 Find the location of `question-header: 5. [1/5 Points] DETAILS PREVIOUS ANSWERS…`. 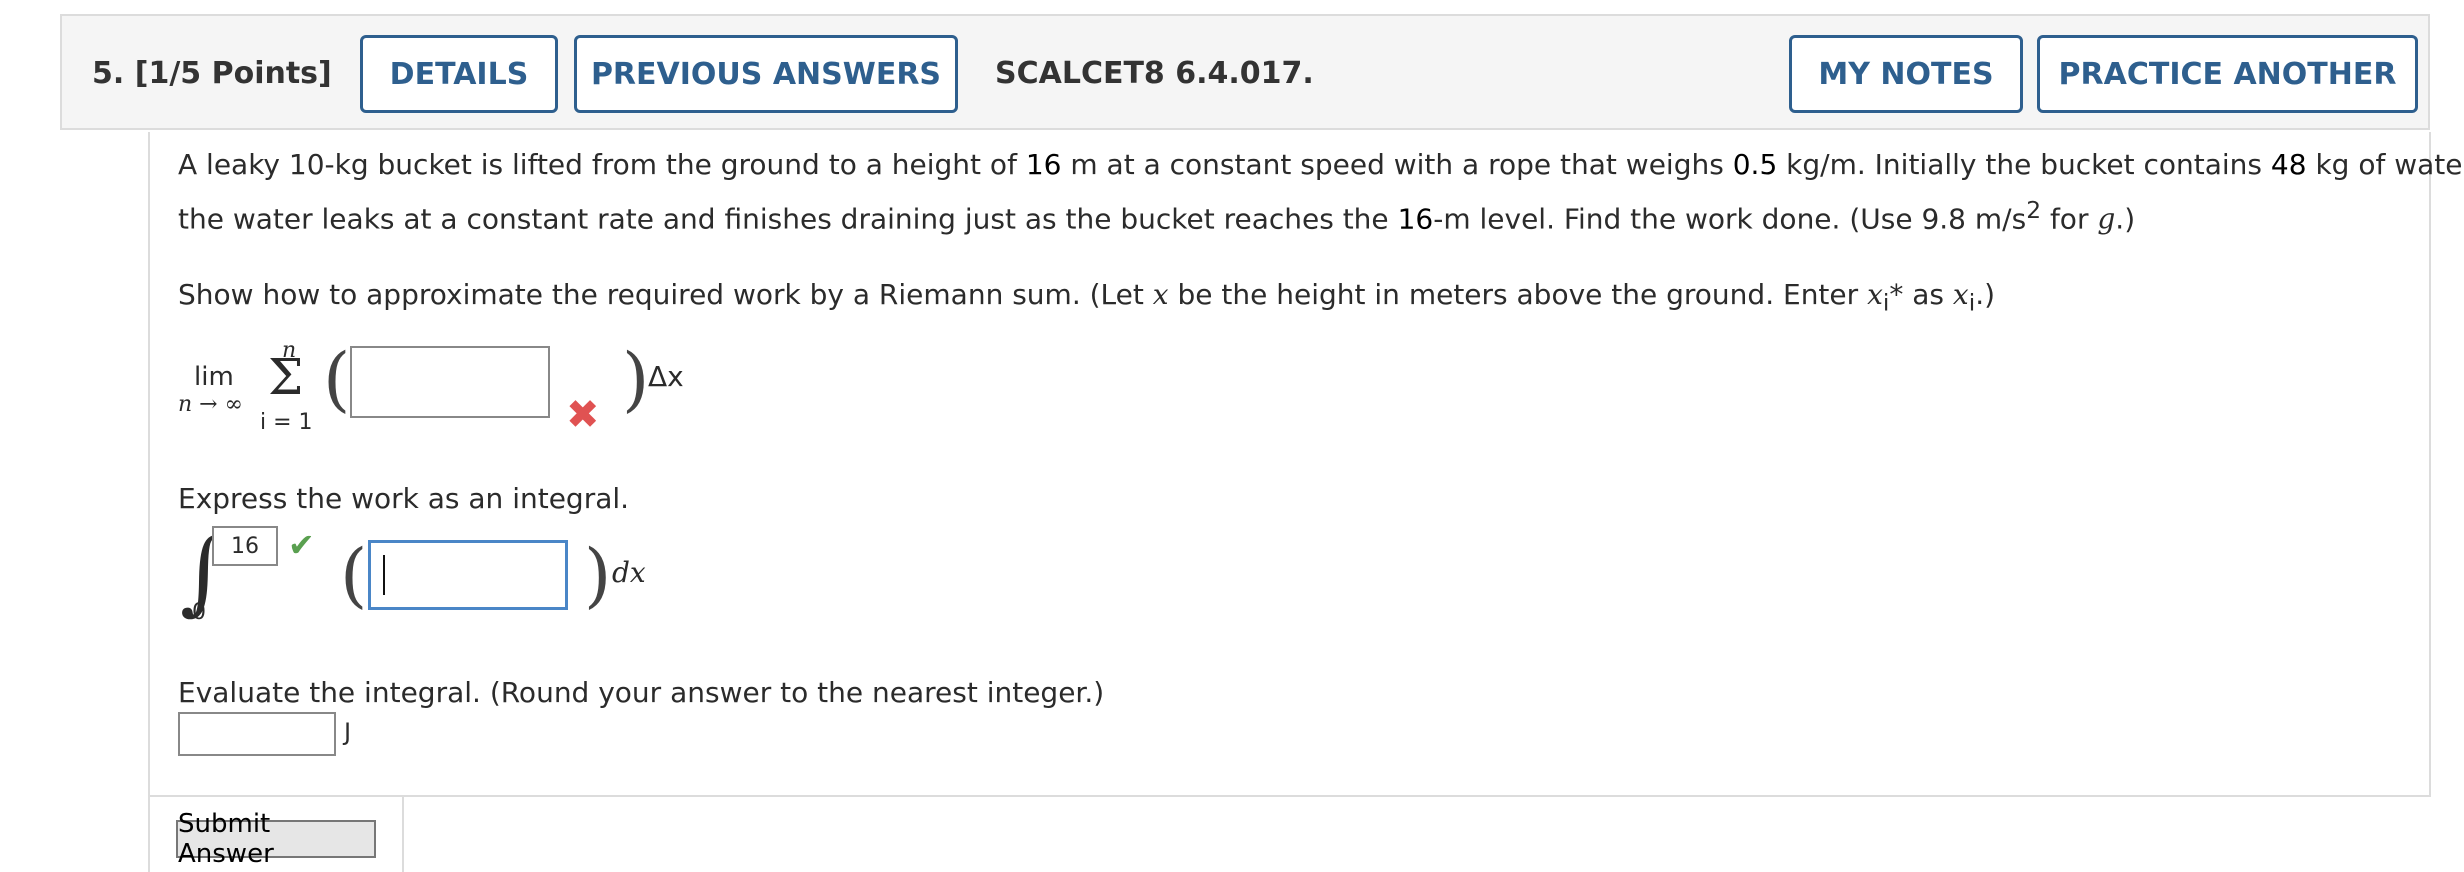

question-header: 5. [1/5 Points] DETAILS PREVIOUS ANSWERS… is located at coordinates (1245, 72).